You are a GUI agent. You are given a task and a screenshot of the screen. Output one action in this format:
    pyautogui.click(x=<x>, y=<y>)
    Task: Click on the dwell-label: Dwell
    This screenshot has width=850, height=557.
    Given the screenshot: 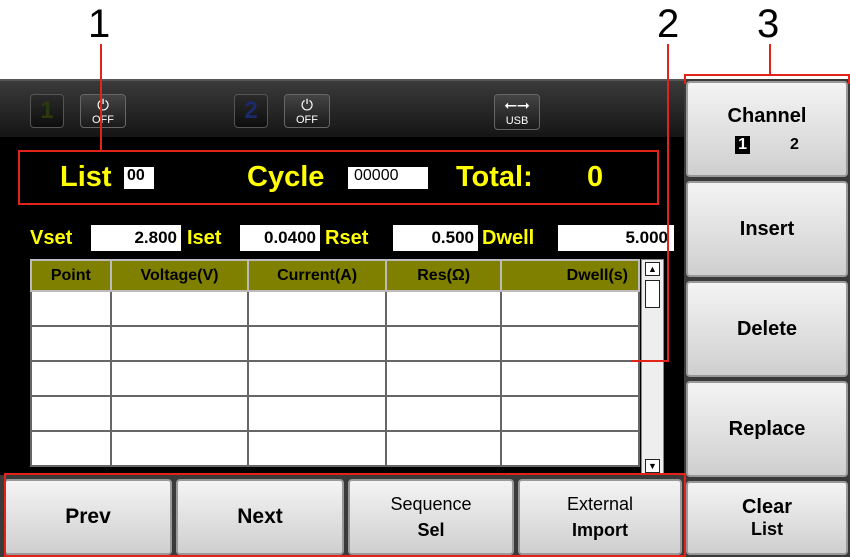 What is the action you would take?
    pyautogui.click(x=508, y=238)
    